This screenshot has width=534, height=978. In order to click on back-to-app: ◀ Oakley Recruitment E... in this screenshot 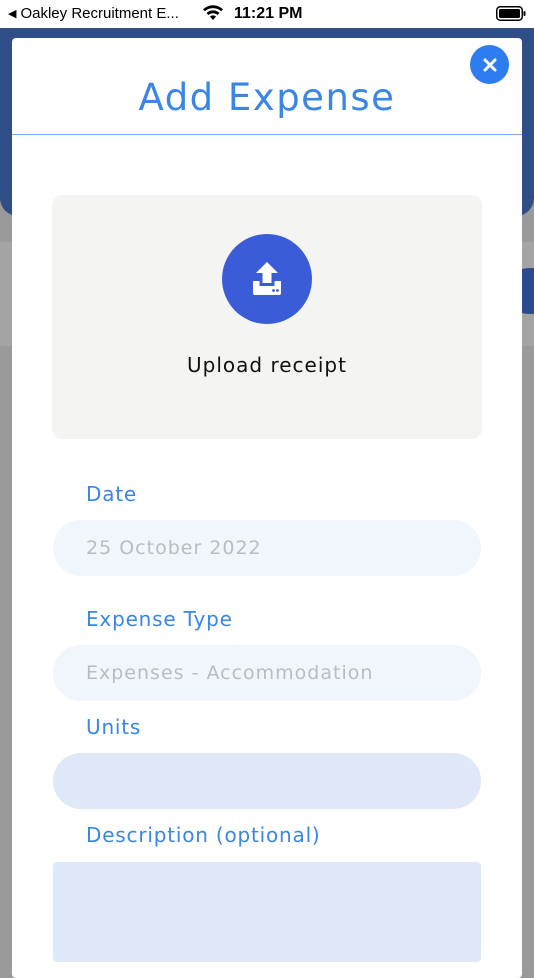, I will do `click(93, 13)`.